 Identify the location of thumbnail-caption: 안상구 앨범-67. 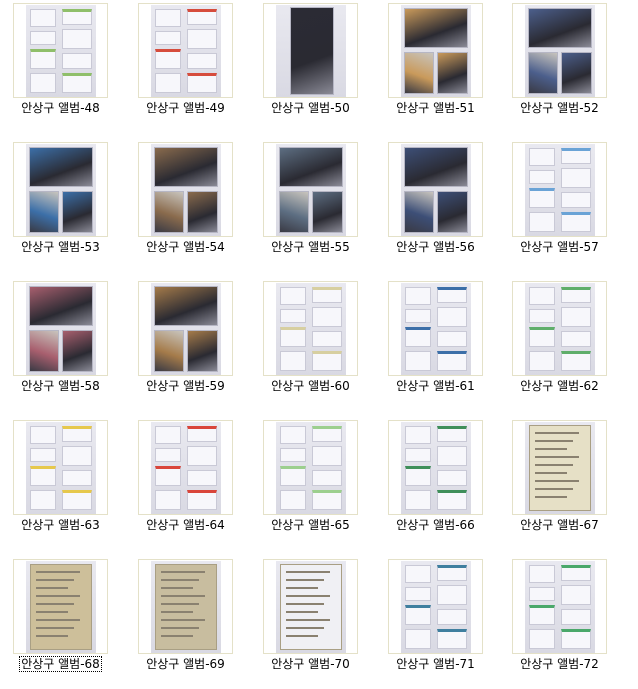
(559, 525).